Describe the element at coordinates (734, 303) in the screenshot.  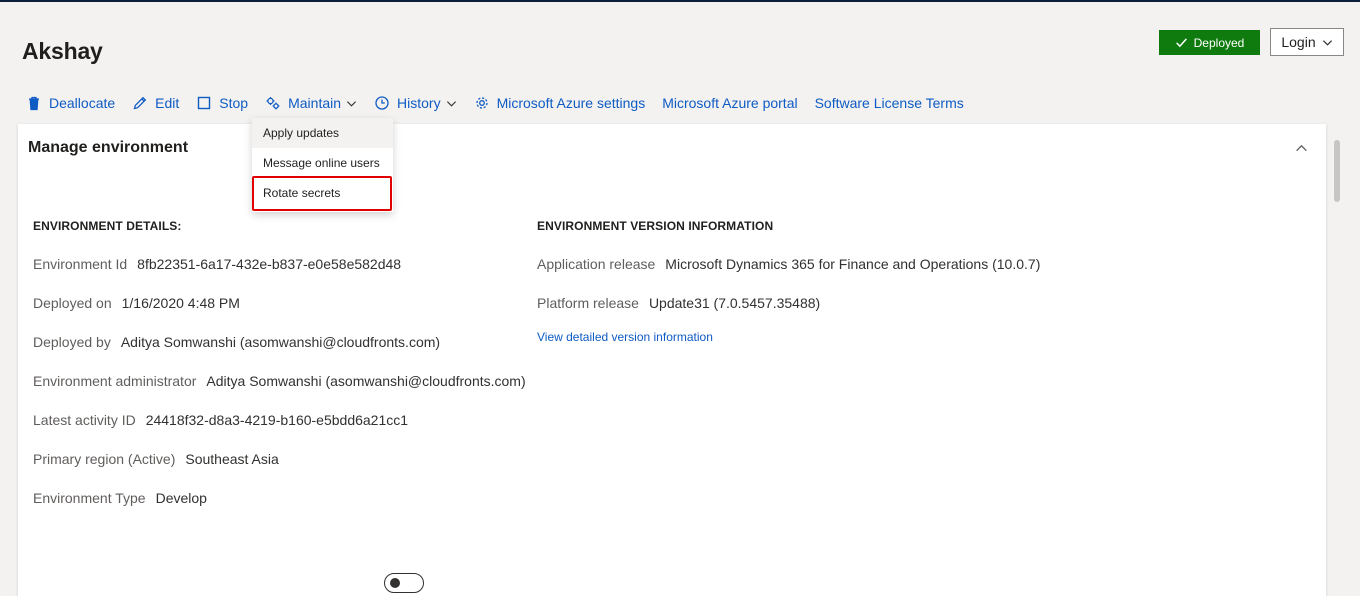
I see `version-value: Update31 (7.0.5457.35488)` at that location.